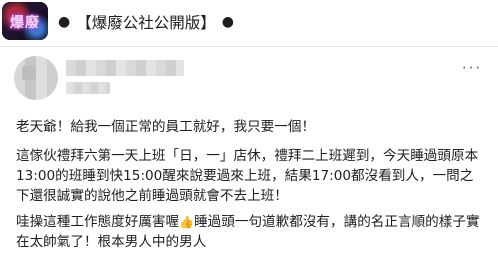  What do you see at coordinates (88, 88) in the screenshot?
I see `post-meta-redacted` at bounding box center [88, 88].